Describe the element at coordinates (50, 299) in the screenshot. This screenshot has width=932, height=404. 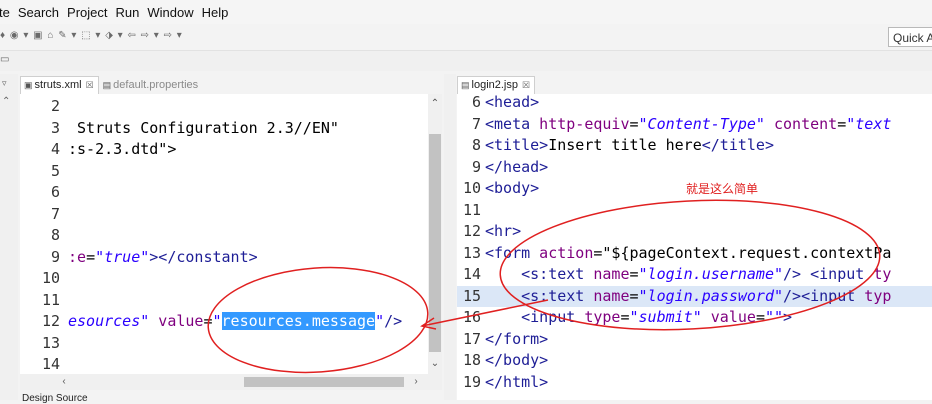
I see `line-number: 11` at that location.